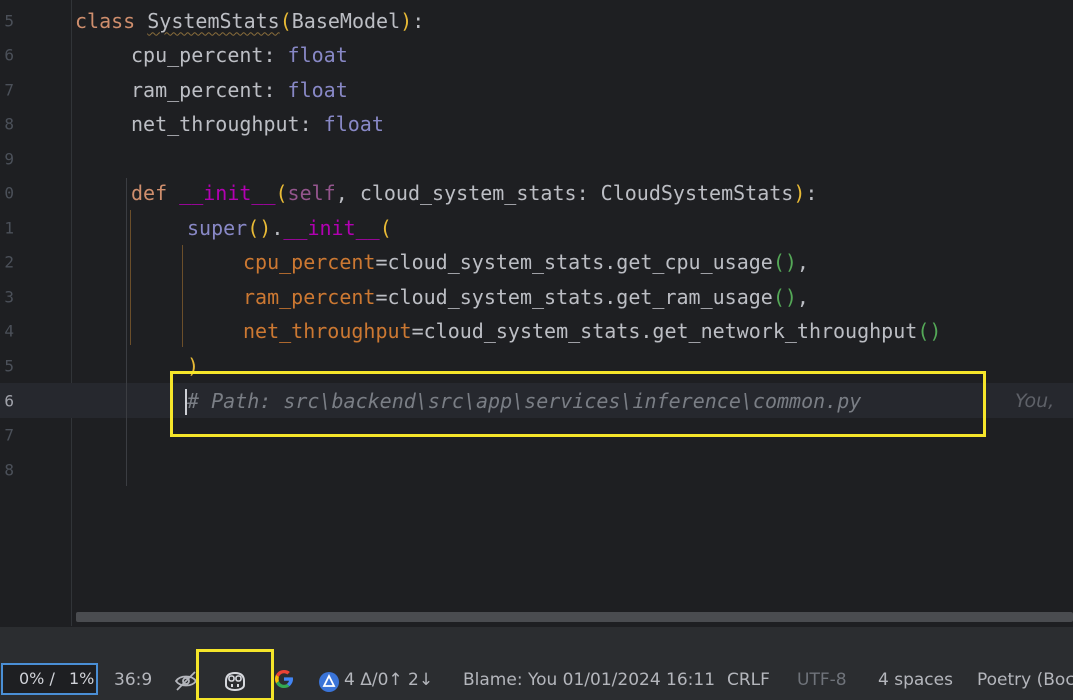 The image size is (1073, 700). I want to click on code-text: super().__init__(, so click(289, 227).